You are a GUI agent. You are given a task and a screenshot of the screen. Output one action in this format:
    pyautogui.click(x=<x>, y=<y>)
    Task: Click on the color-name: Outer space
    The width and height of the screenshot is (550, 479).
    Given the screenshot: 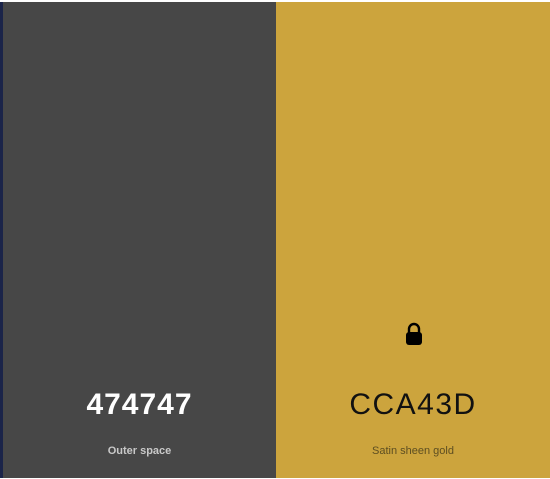 What is the action you would take?
    pyautogui.click(x=139, y=451)
    